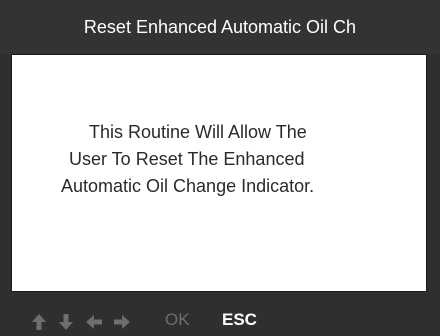 This screenshot has height=336, width=440. I want to click on ok-button: OK, so click(177, 319).